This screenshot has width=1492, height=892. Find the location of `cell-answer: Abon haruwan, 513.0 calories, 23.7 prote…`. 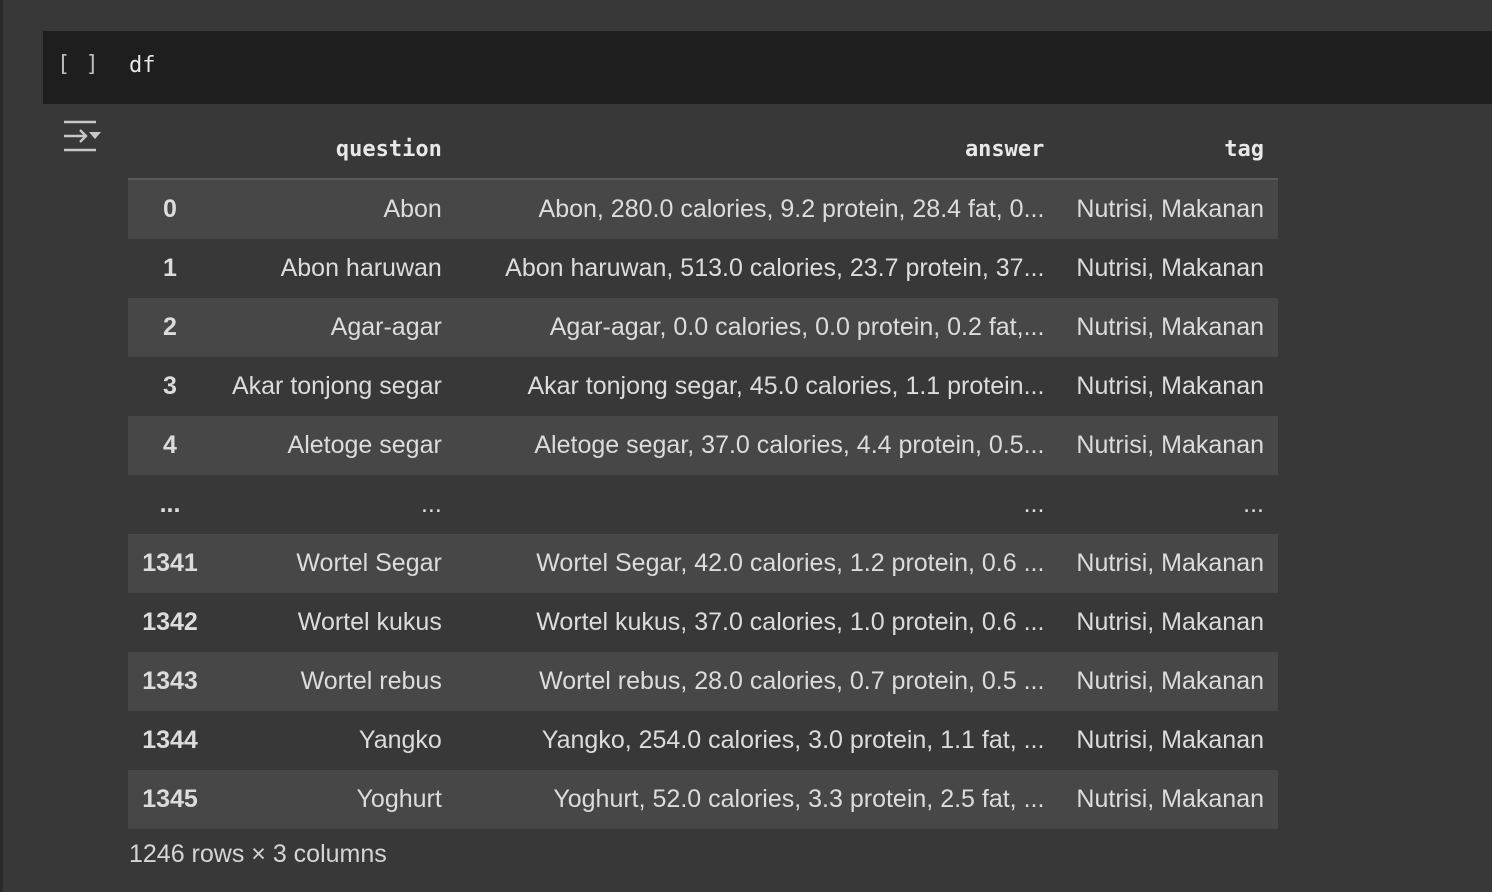

cell-answer: Abon haruwan, 513.0 calories, 23.7 prote… is located at coordinates (757, 268).